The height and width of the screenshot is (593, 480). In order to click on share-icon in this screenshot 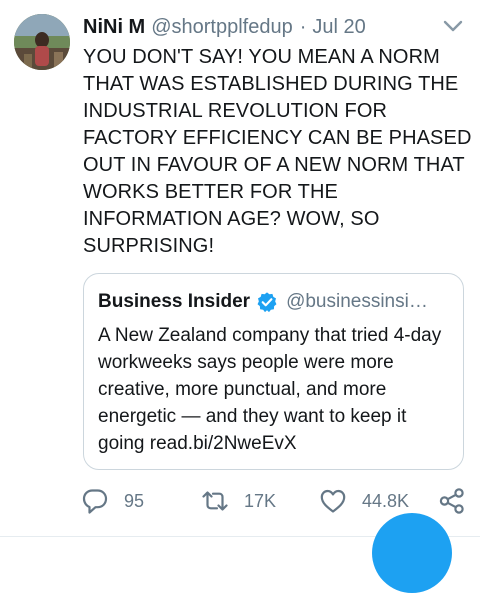, I will do `click(451, 501)`.